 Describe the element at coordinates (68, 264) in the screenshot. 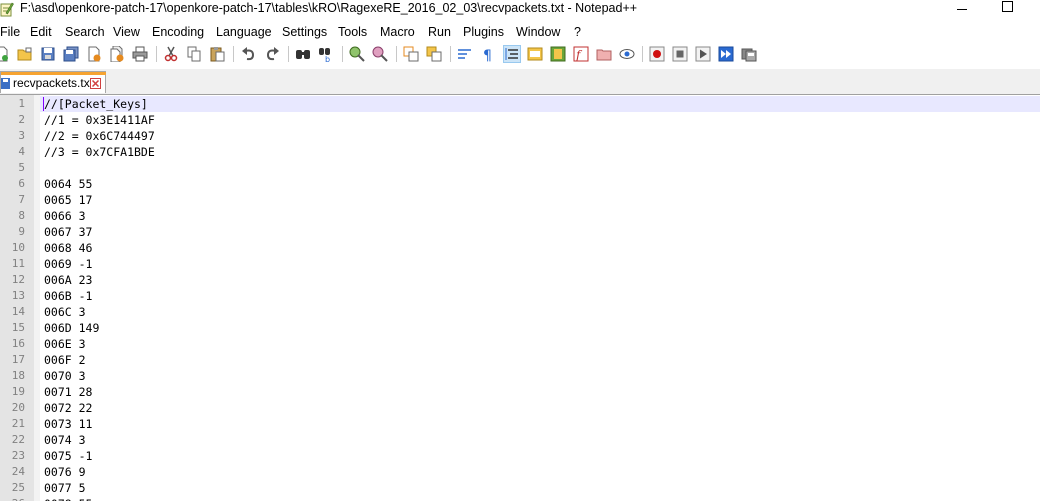

I see `line-text: 0069 -1` at that location.